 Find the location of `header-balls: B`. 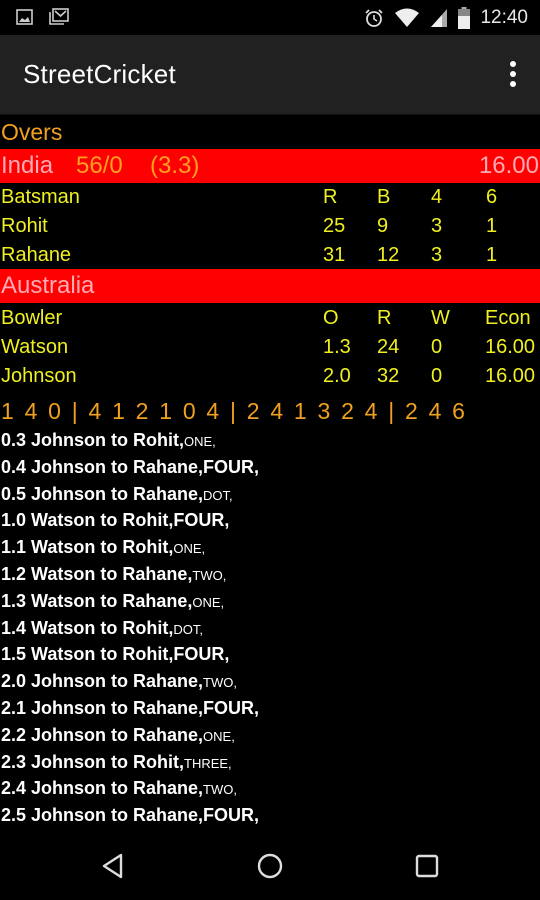

header-balls: B is located at coordinates (384, 197).